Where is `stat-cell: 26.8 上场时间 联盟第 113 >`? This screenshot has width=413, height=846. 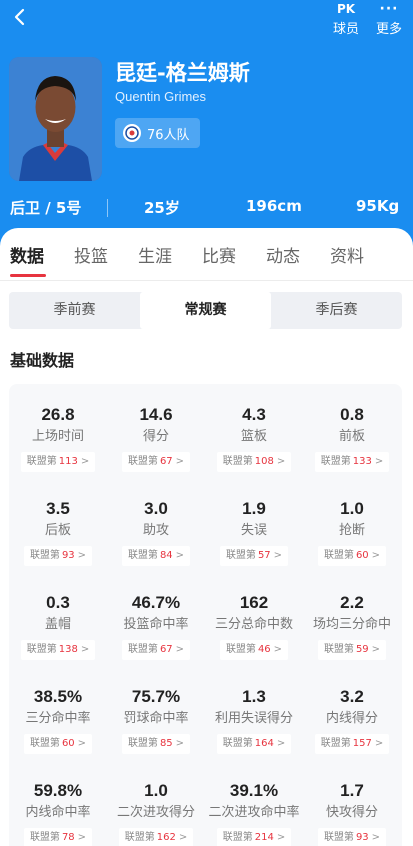 stat-cell: 26.8 上场时间 联盟第 113 > is located at coordinates (58, 438).